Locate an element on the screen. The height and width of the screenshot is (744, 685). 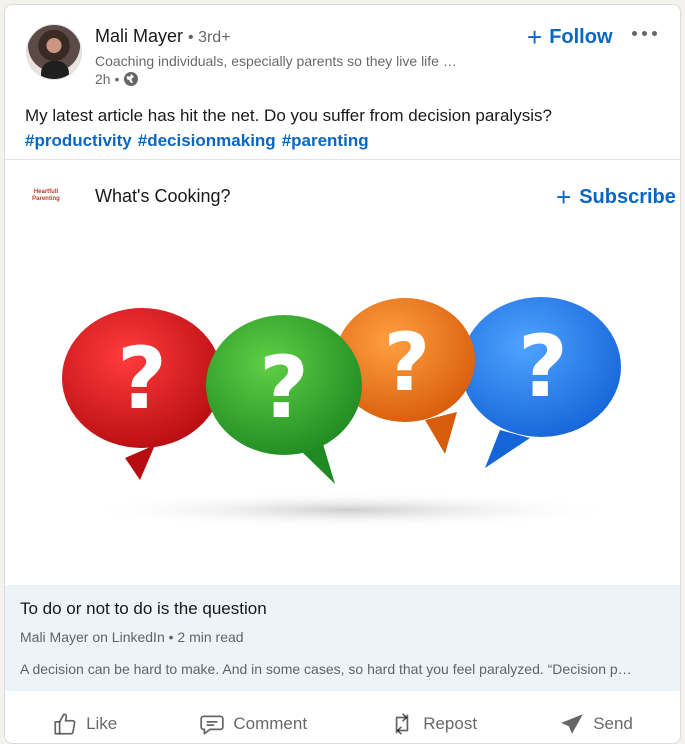
post-meta: 2h • is located at coordinates (117, 79).